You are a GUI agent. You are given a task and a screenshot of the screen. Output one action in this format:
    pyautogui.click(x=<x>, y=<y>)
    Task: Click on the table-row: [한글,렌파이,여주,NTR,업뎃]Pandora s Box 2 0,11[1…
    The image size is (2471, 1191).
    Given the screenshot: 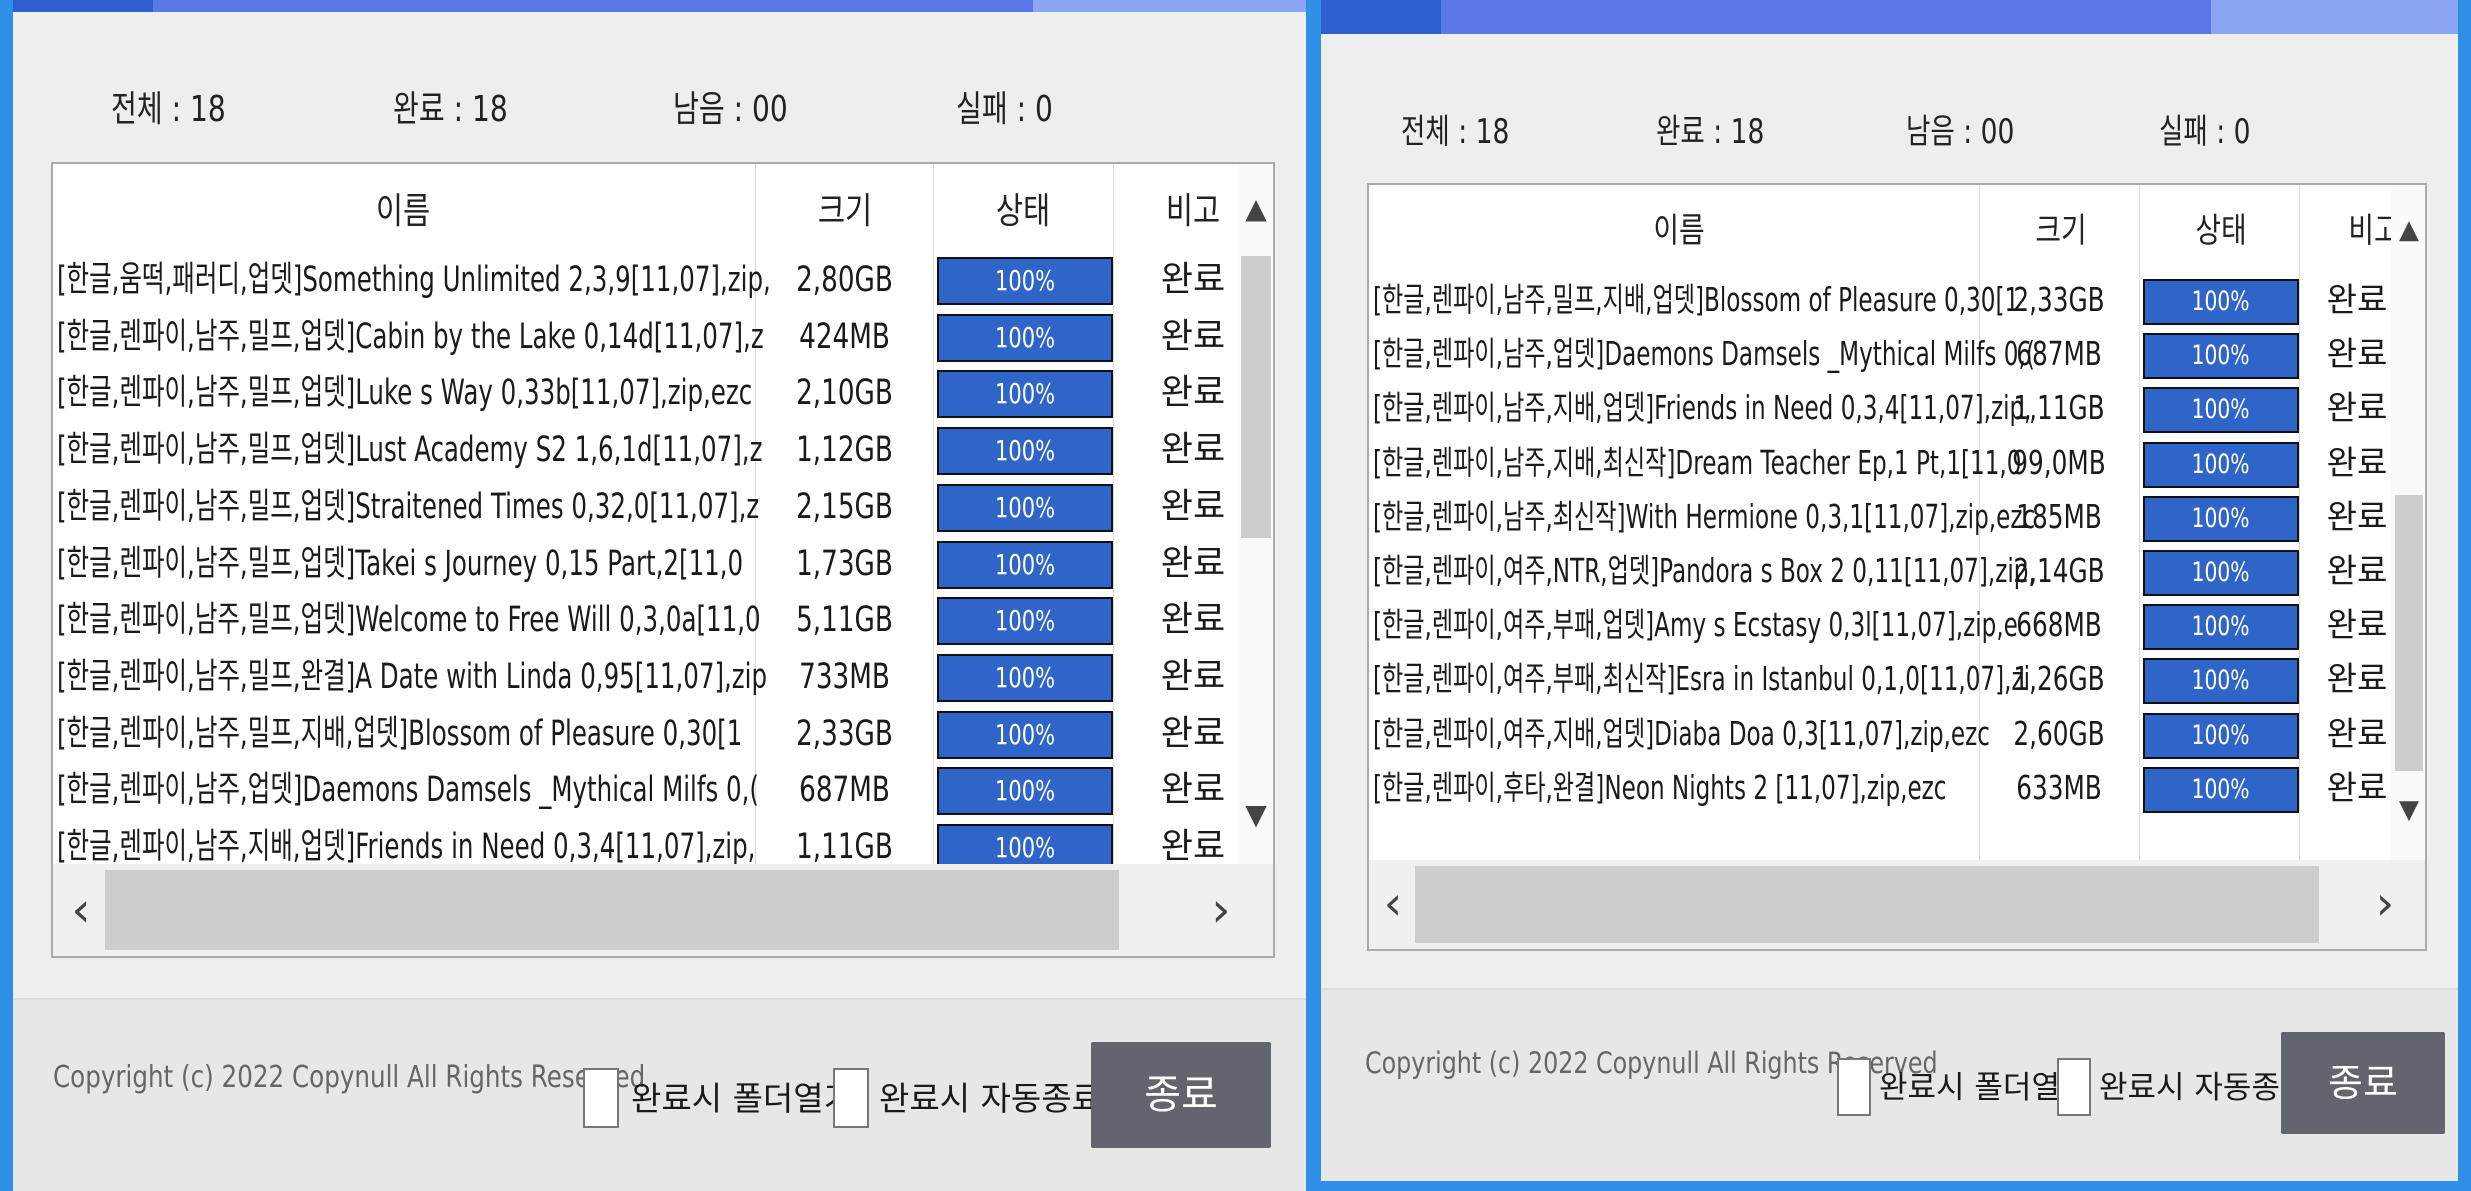 What is the action you would take?
    pyautogui.click(x=1880, y=571)
    